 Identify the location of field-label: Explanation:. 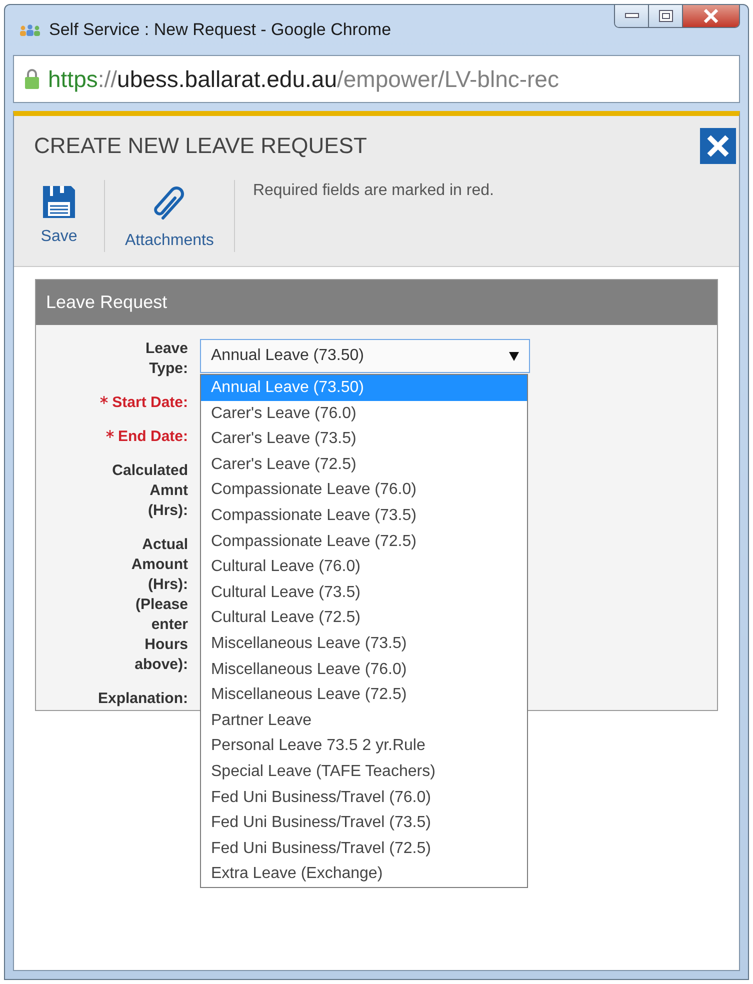
(143, 699).